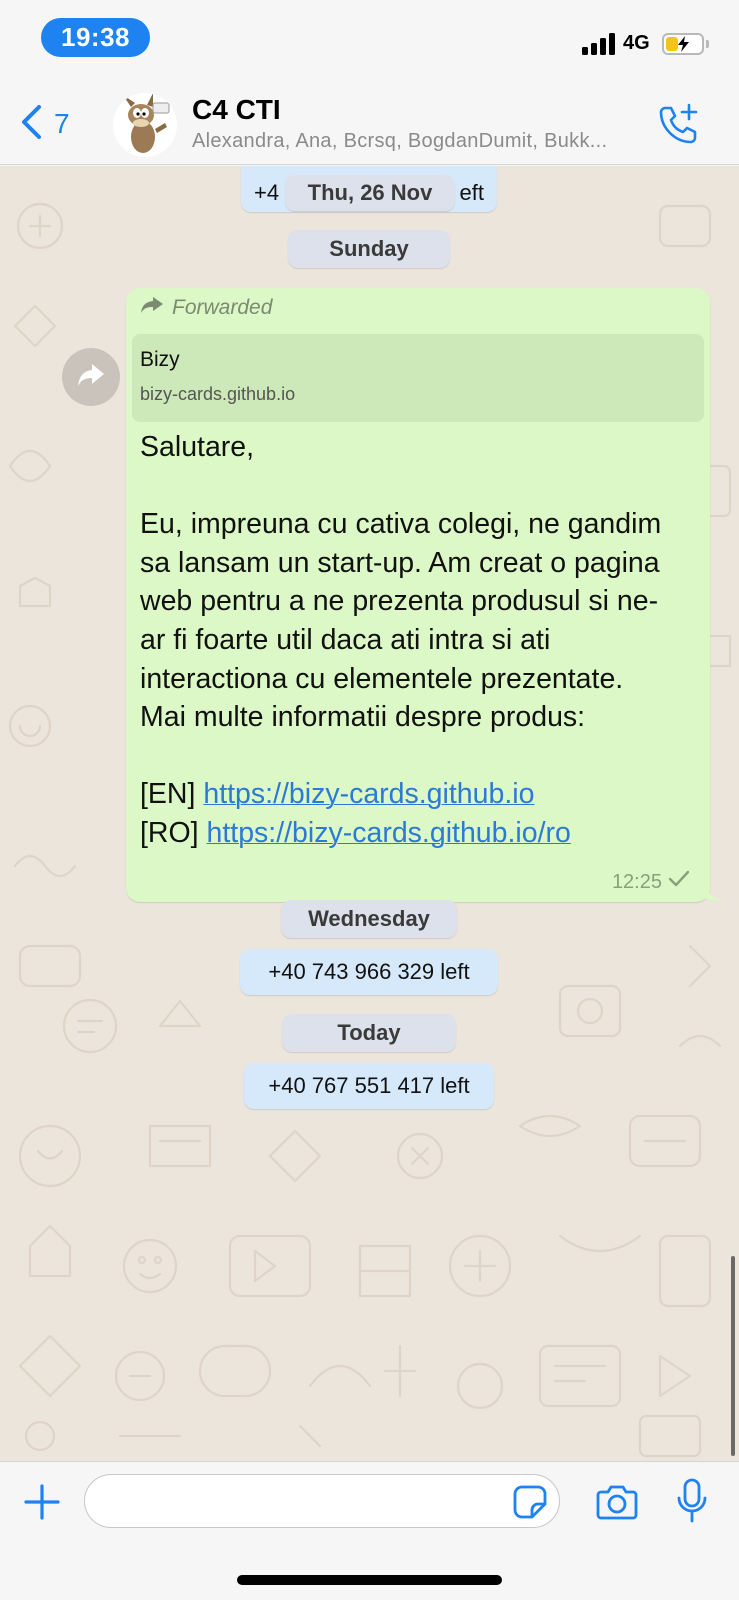  Describe the element at coordinates (206, 308) in the screenshot. I see `forwarded-indicator: Forwarded` at that location.